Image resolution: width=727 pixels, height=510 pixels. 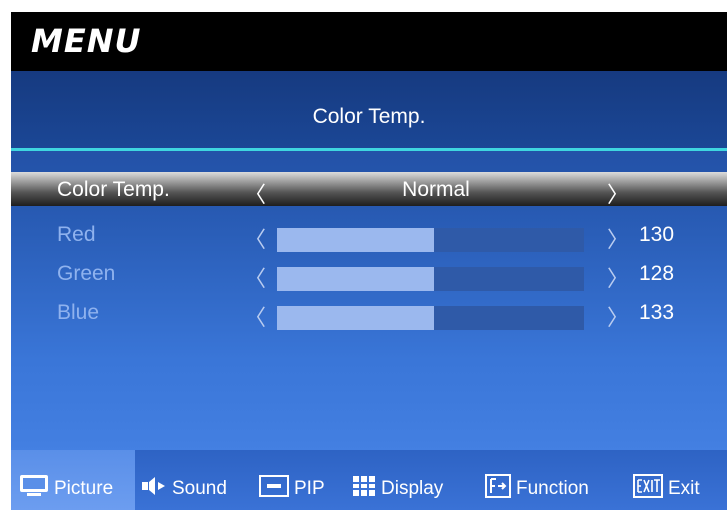 What do you see at coordinates (657, 273) in the screenshot?
I see `green-value: 128` at bounding box center [657, 273].